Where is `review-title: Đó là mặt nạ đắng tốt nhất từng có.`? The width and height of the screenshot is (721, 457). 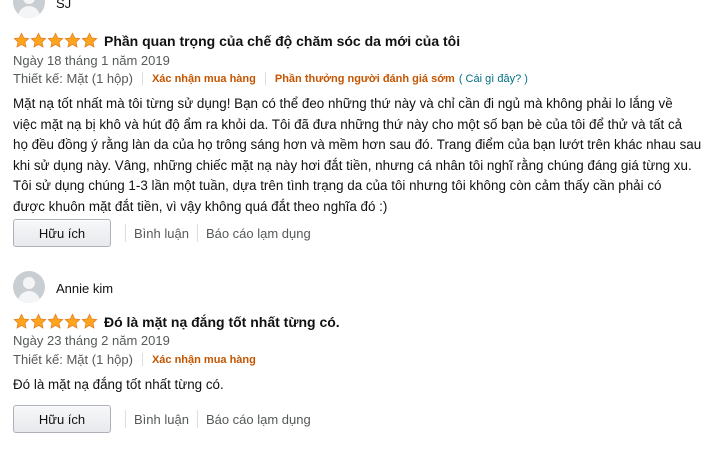 review-title: Đó là mặt nạ đắng tốt nhất từng có. is located at coordinates (222, 322).